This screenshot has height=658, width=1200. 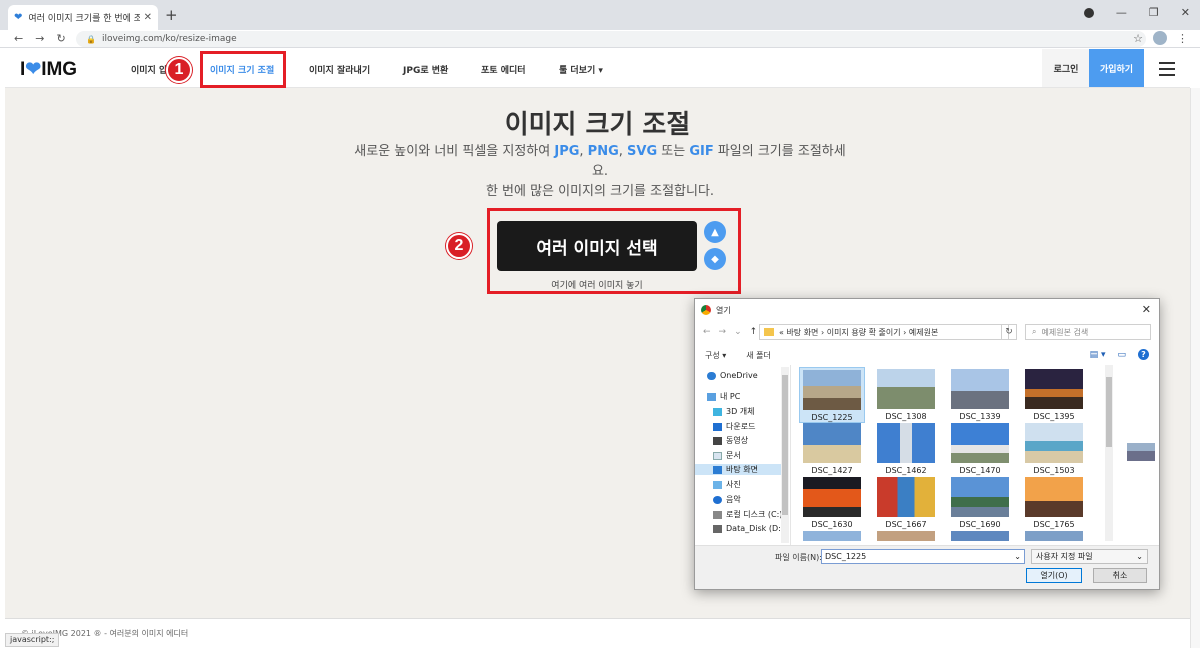 I want to click on dialog-path: « 바탕 화면 › 이미지 용량 확 줄이기 › 예제원본, so click(x=859, y=332).